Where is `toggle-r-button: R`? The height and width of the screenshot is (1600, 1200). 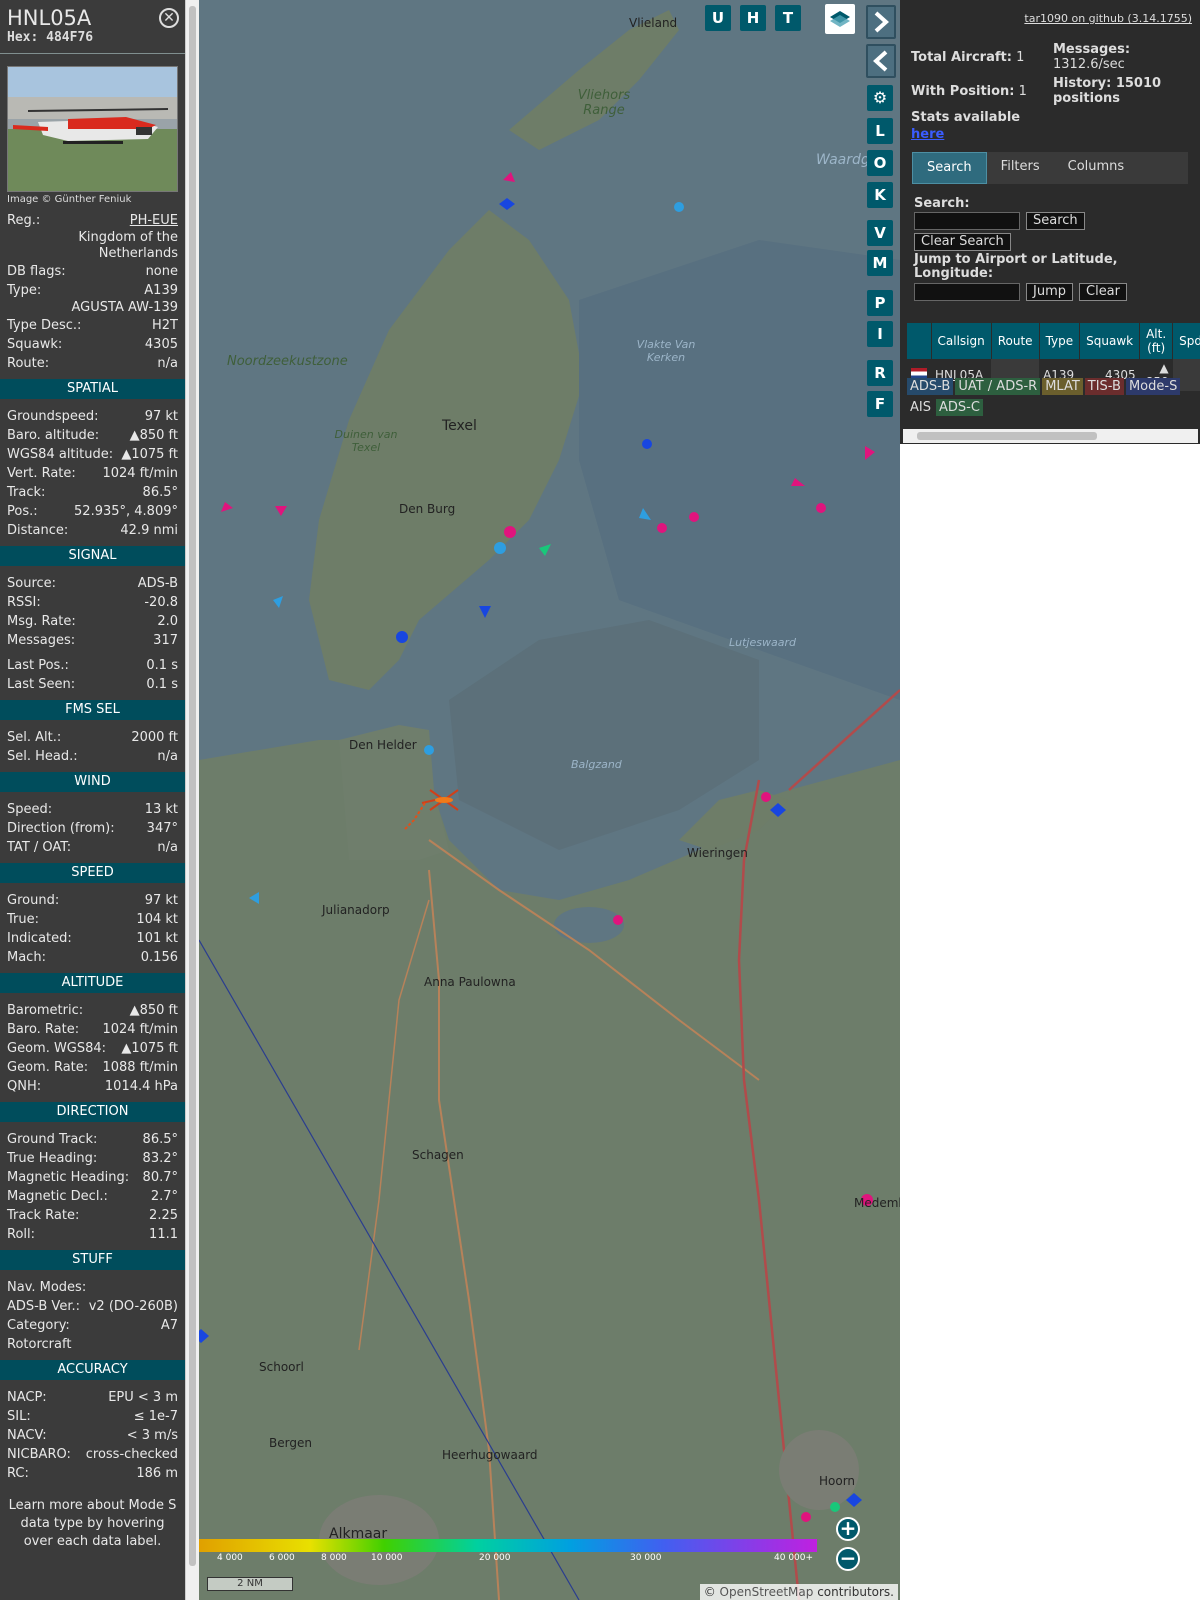 toggle-r-button: R is located at coordinates (880, 373).